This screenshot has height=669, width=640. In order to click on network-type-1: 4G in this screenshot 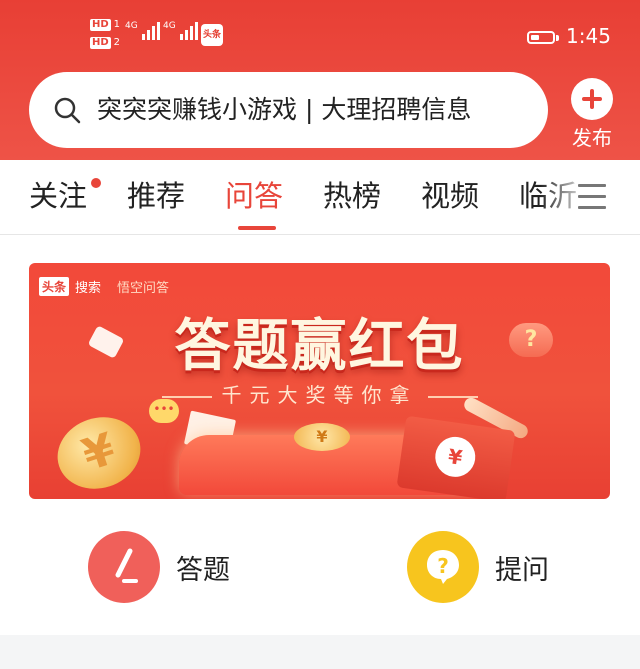, I will do `click(131, 26)`.